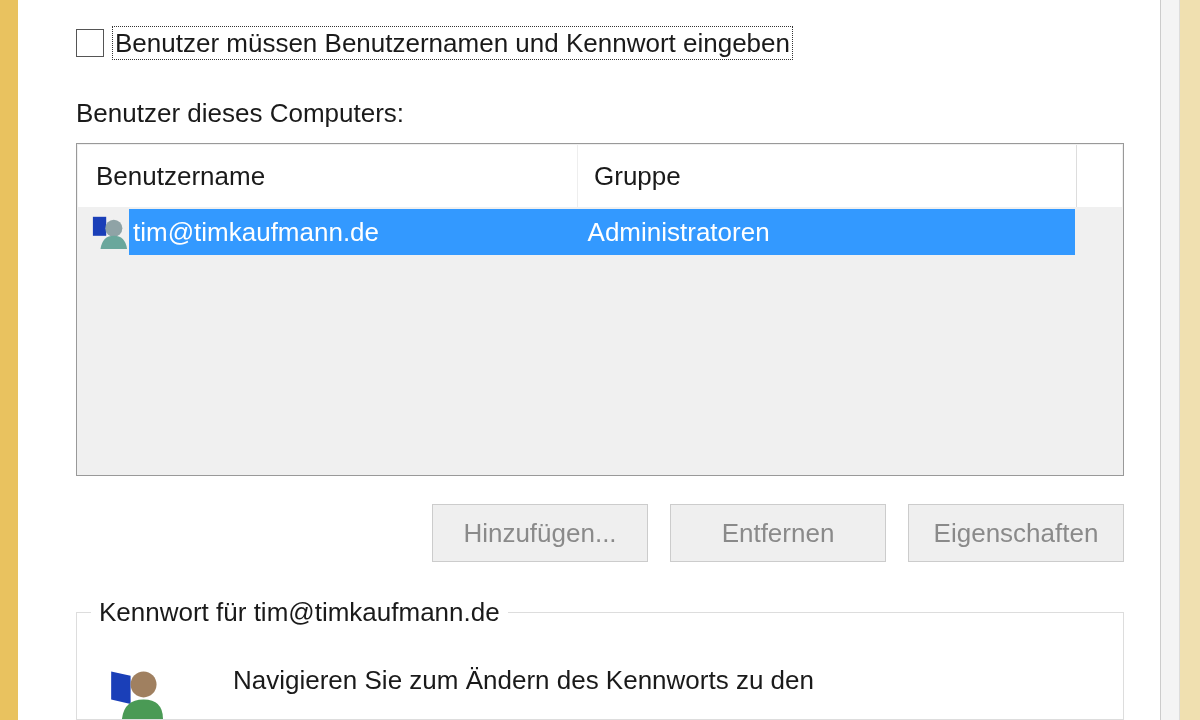 This screenshot has height=720, width=1200. What do you see at coordinates (452, 43) in the screenshot?
I see `checkbox-label: Benutzer müssen Benutzernamen und Kennwort eingeben` at bounding box center [452, 43].